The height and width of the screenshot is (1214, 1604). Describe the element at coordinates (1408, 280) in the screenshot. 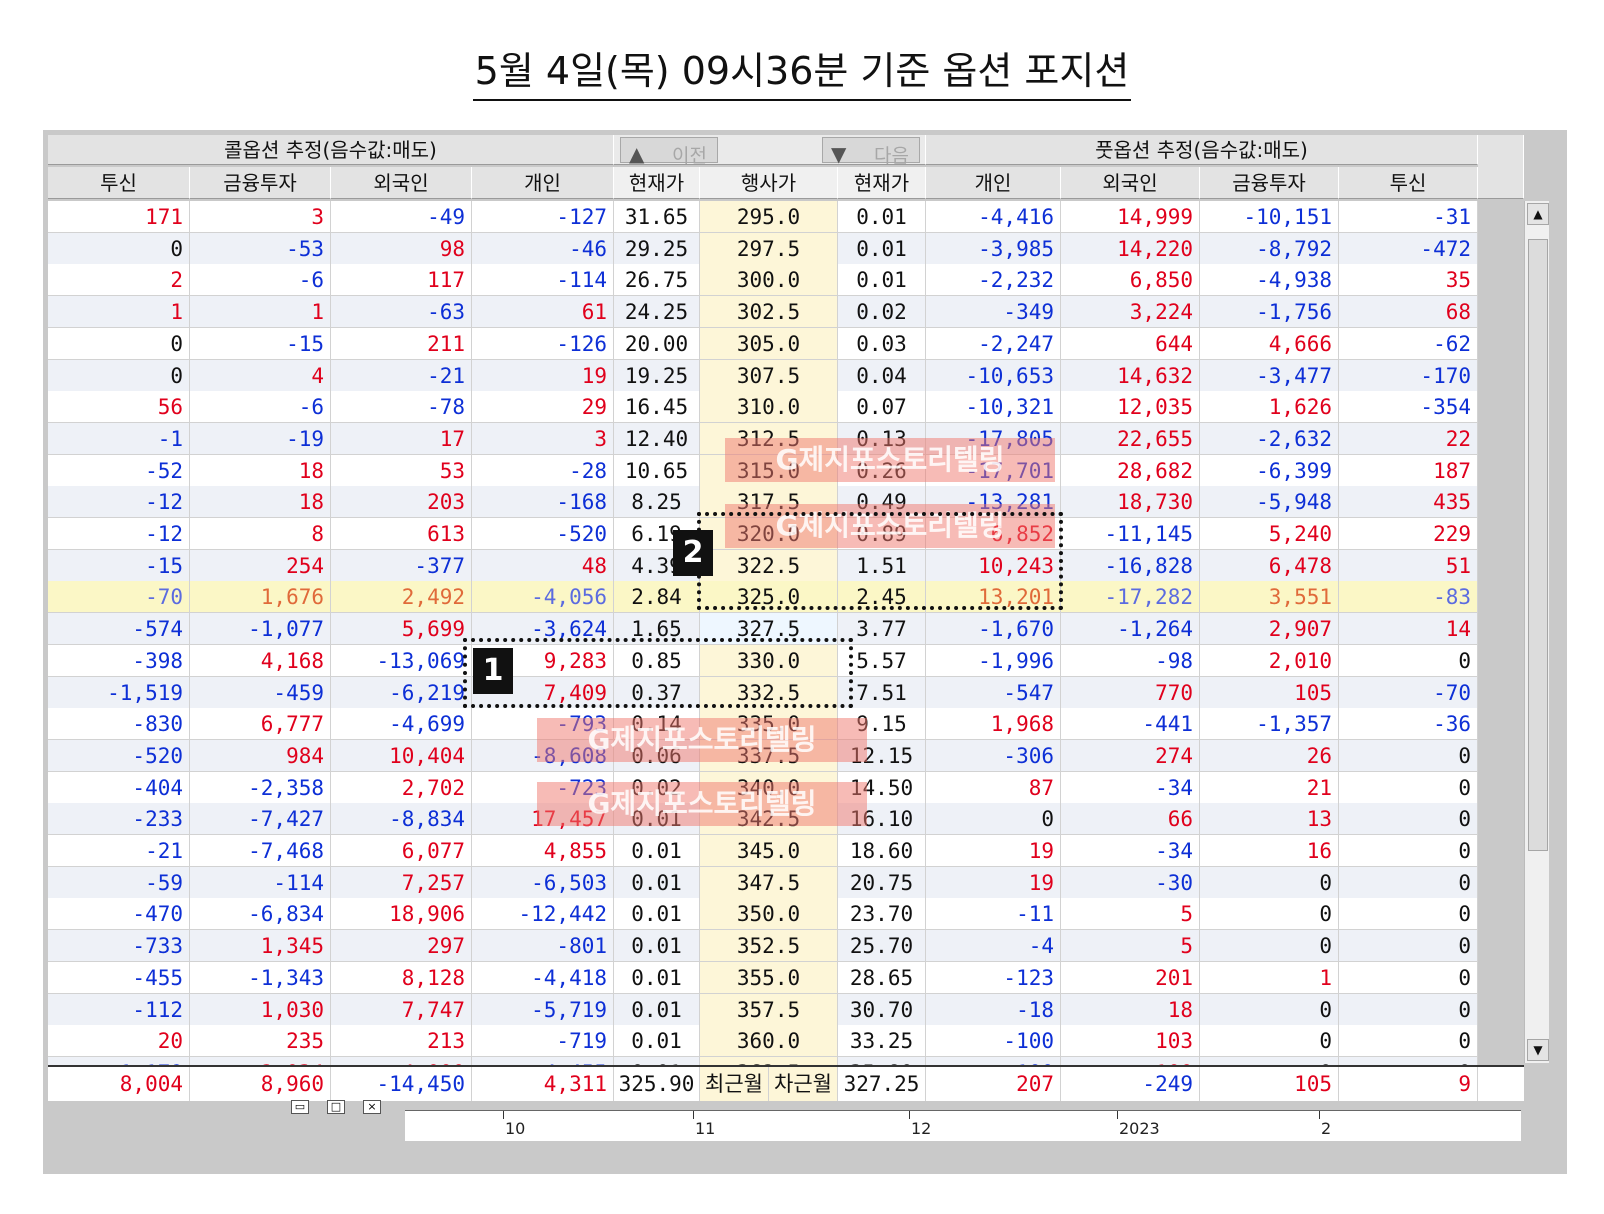

I see `cell-put-investment-trust: 35` at that location.